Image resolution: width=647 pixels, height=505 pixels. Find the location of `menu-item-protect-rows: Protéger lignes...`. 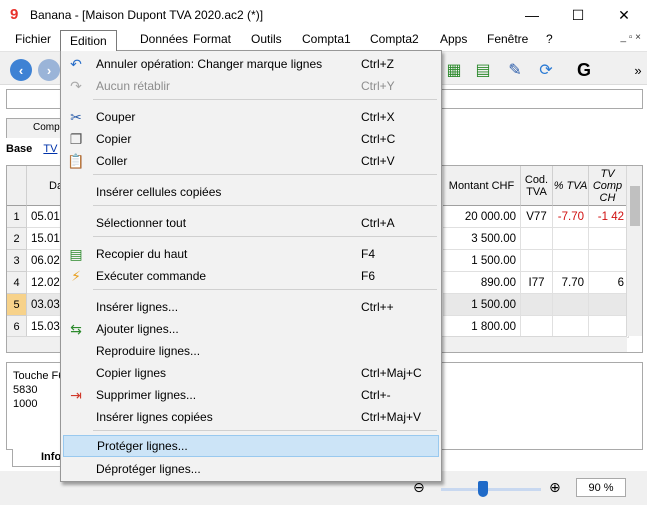

menu-item-protect-rows: Protéger lignes... is located at coordinates (251, 446).